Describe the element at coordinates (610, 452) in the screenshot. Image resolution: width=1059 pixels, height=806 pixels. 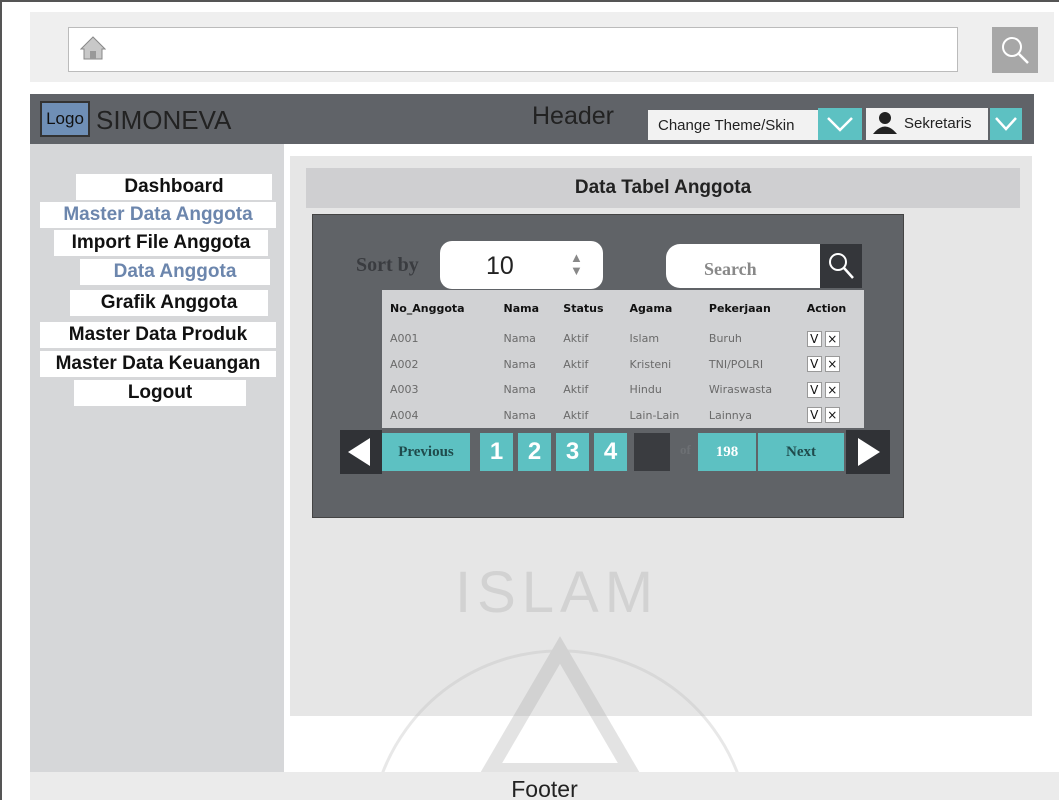
I see `page-button-4: 4` at that location.